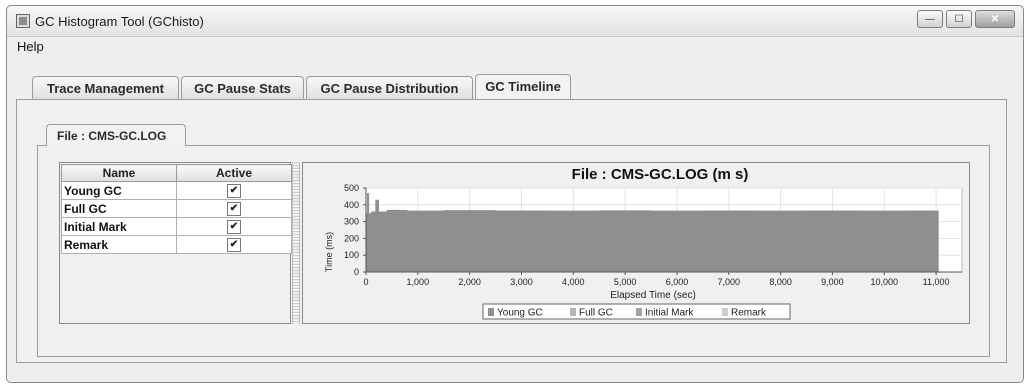 The width and height of the screenshot is (1030, 386). I want to click on gc-name-cell: Young GC, so click(119, 190).